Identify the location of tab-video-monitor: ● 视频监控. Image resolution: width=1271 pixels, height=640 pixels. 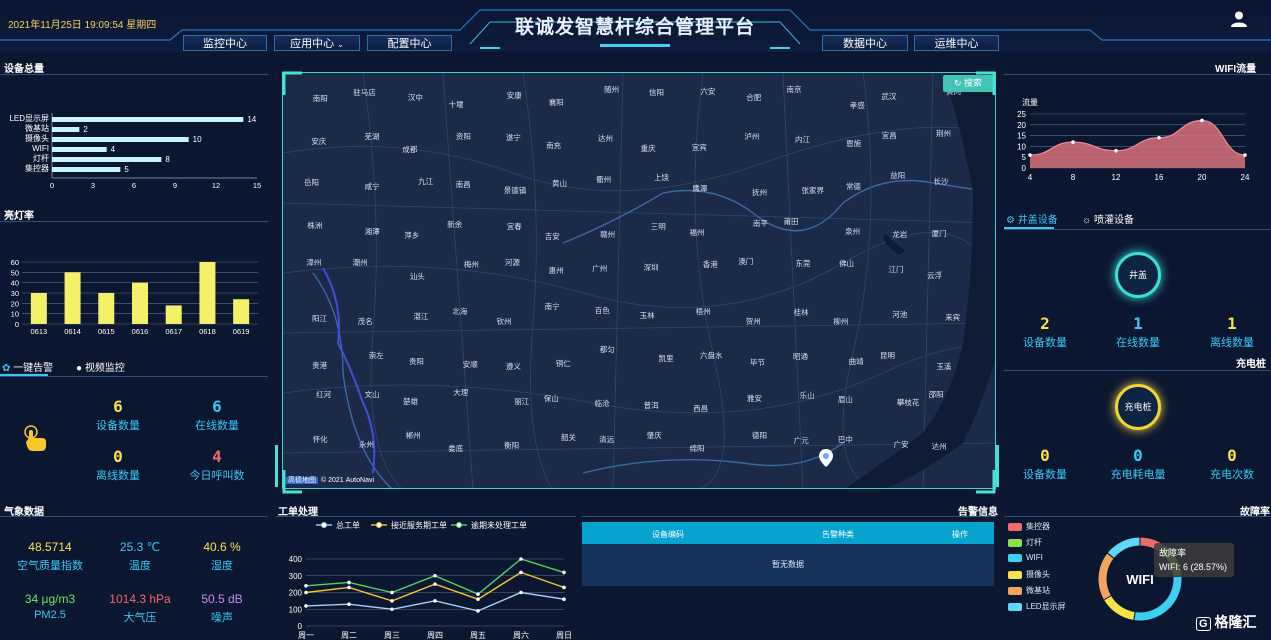
(100, 366).